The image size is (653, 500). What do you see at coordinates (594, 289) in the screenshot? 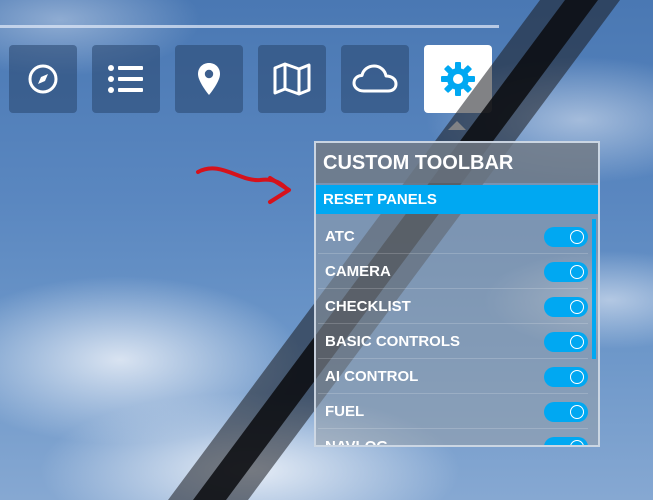
I see `panel-scrollbar` at bounding box center [594, 289].